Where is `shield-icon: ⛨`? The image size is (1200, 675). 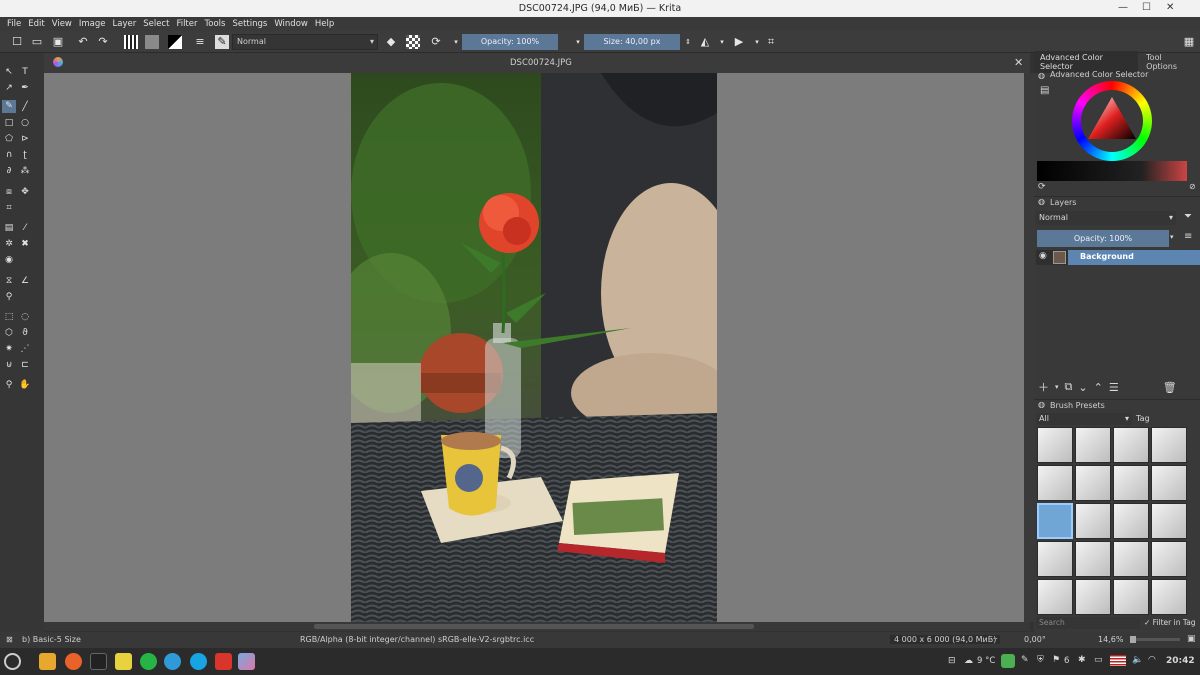
shield-icon: ⛨ is located at coordinates (1040, 660).